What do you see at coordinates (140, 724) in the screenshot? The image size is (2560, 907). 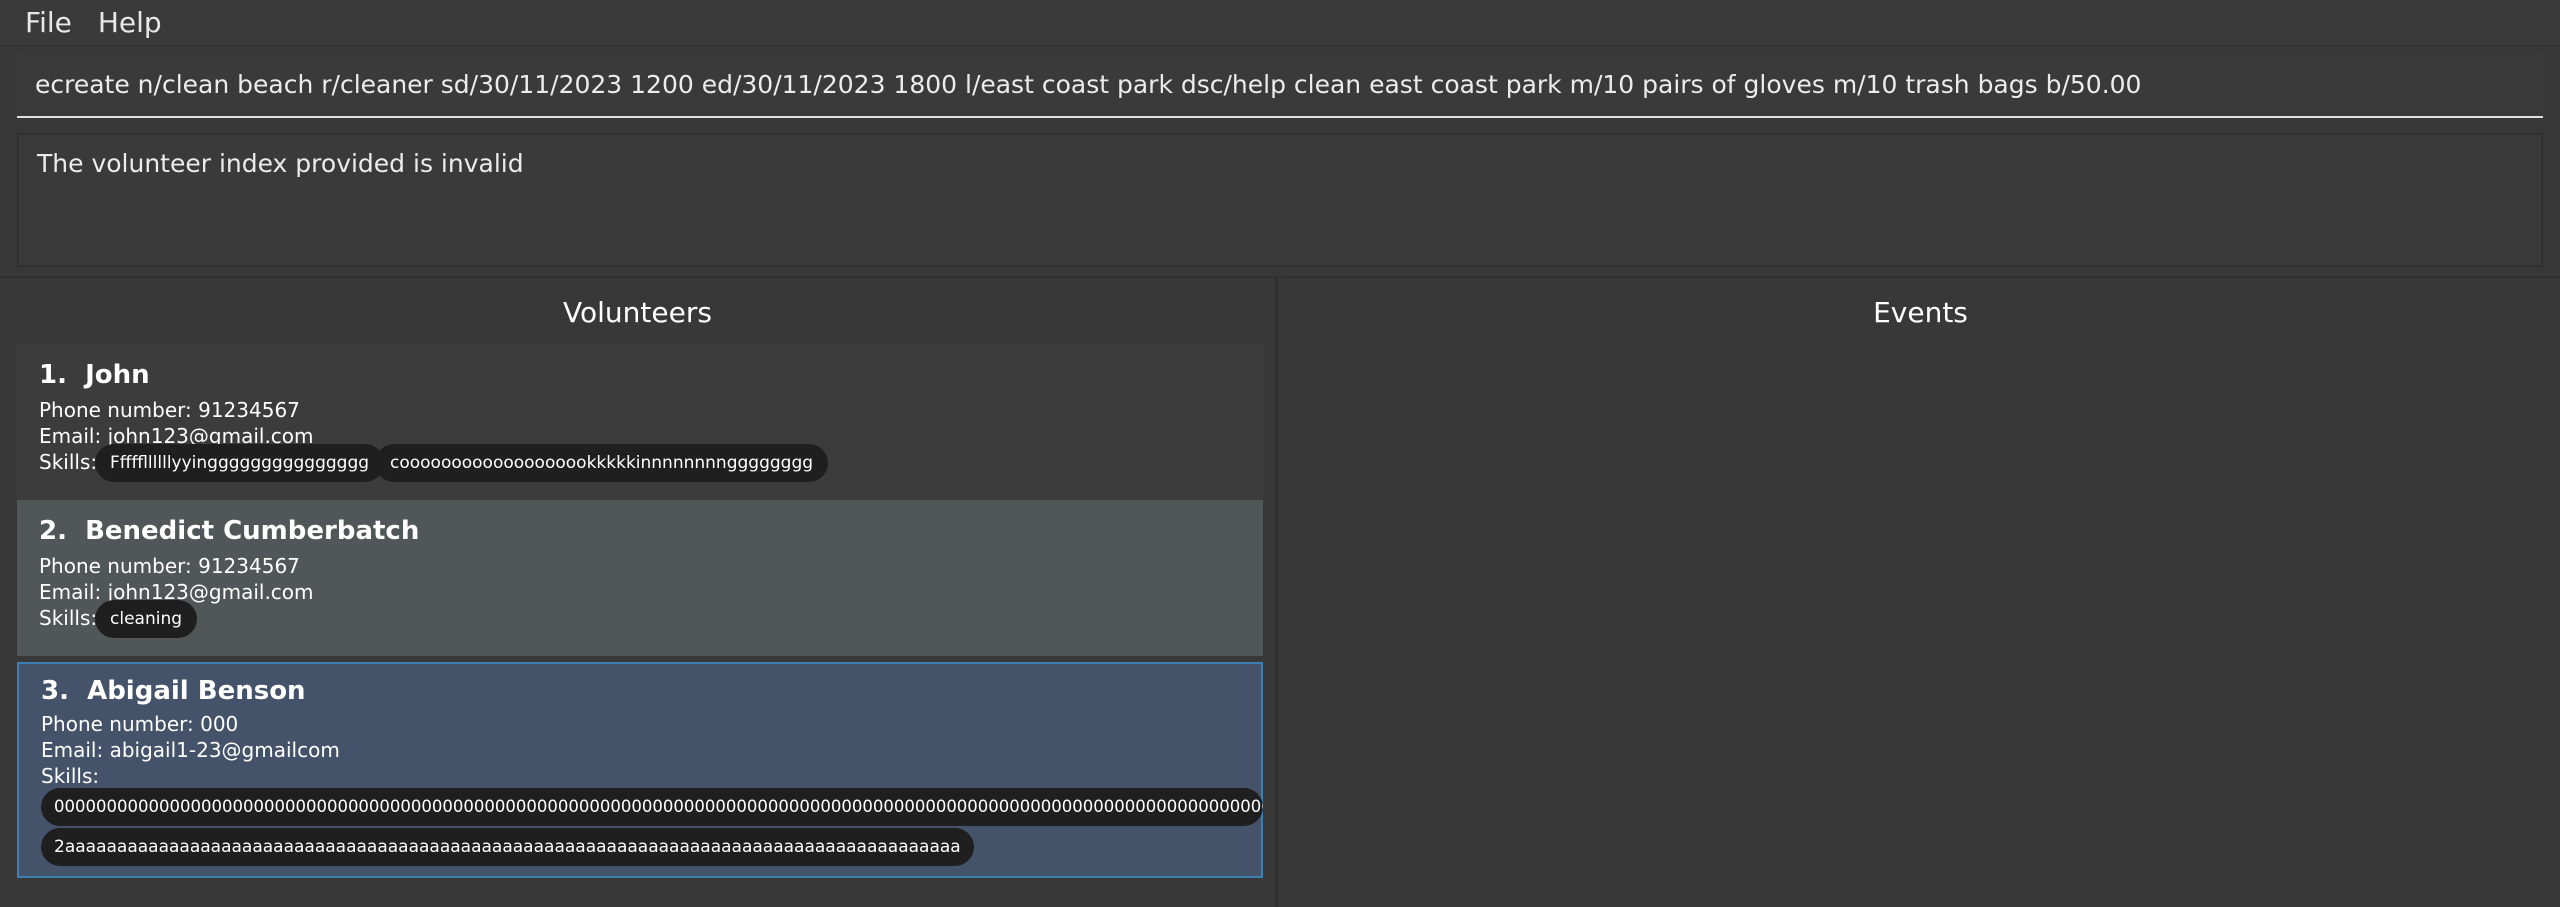 I see `volunteer-phone: Phone number: 000` at bounding box center [140, 724].